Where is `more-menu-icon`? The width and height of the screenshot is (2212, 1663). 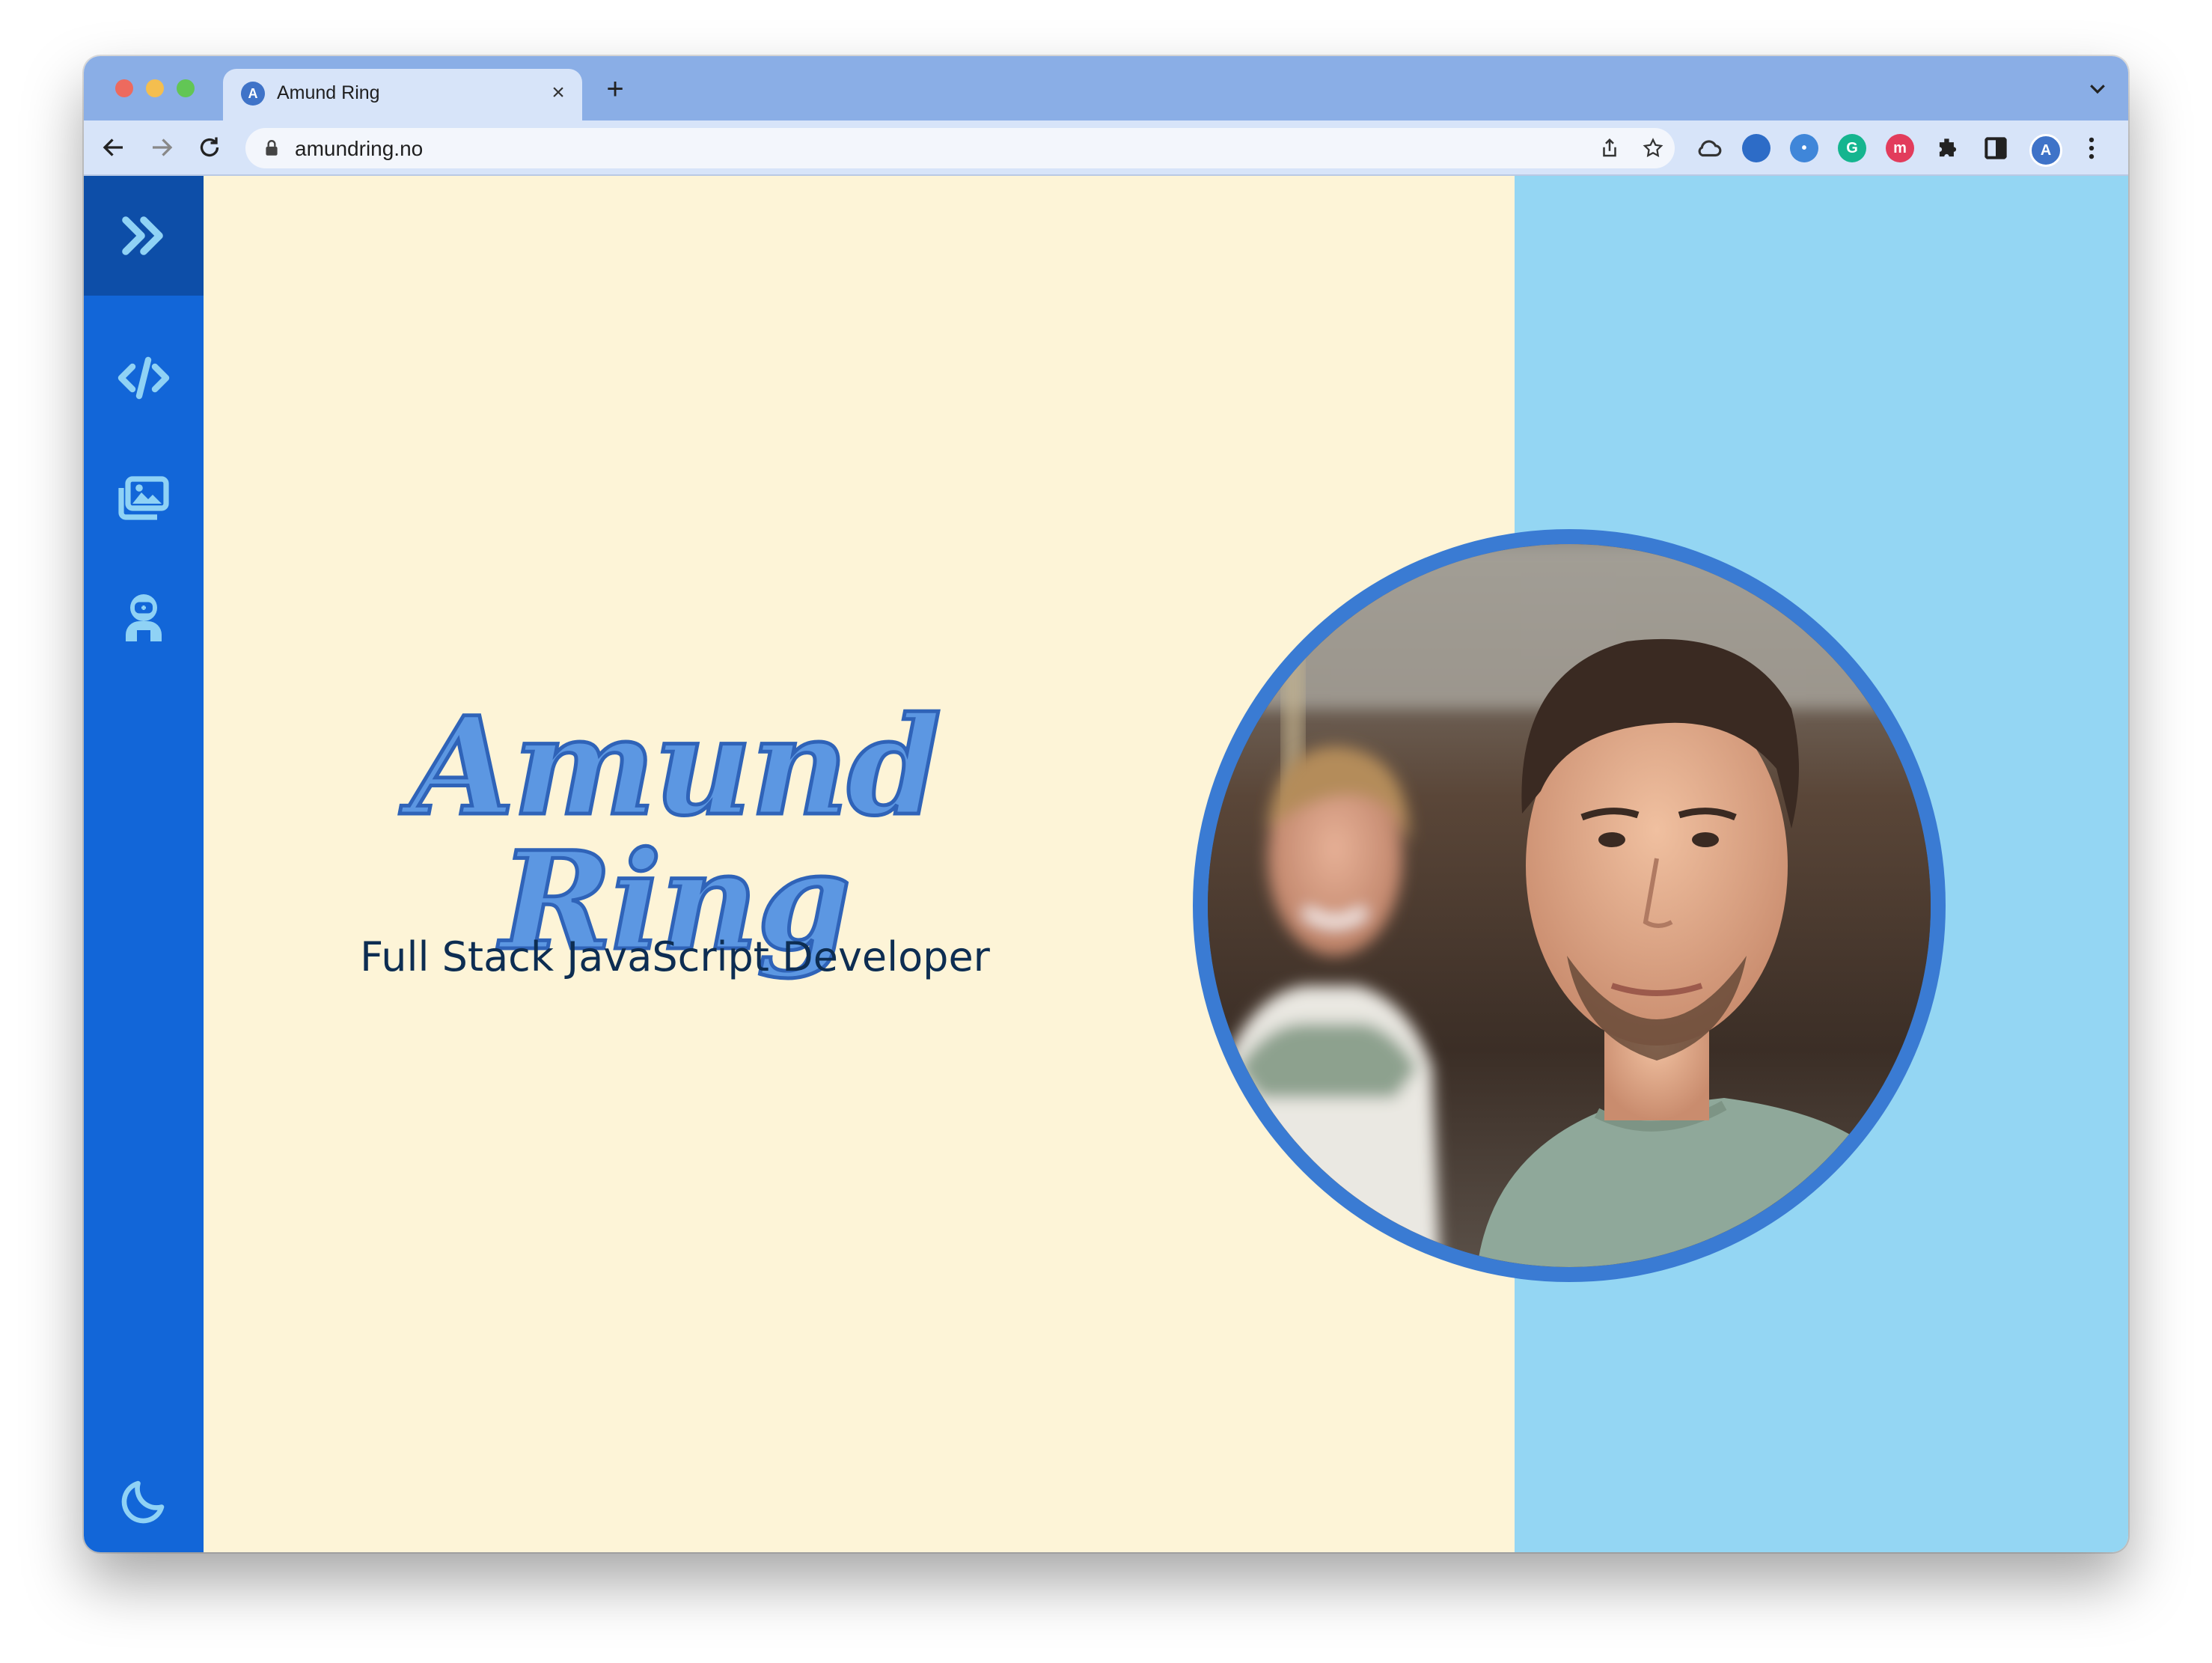 more-menu-icon is located at coordinates (2091, 148).